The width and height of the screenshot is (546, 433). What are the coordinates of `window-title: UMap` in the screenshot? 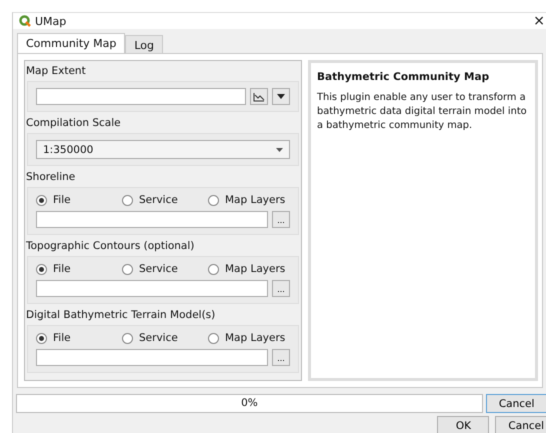 It's located at (51, 21).